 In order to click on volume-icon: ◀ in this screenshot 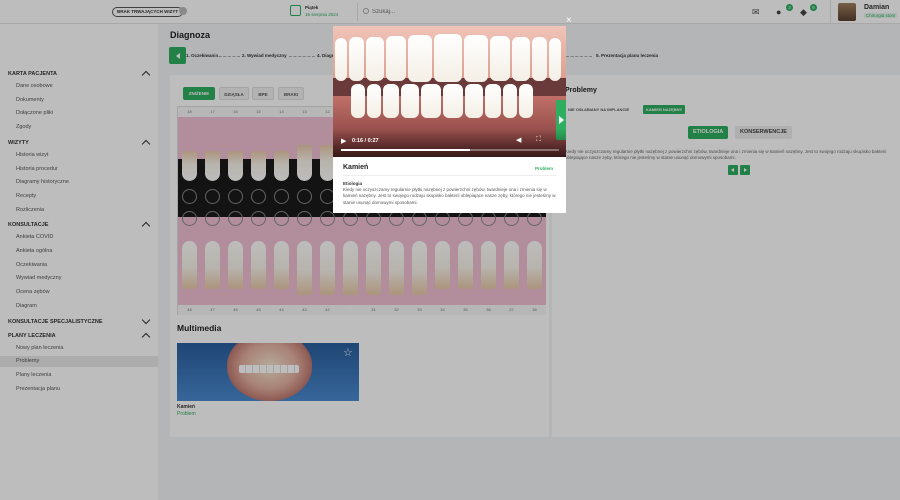, I will do `click(518, 140)`.